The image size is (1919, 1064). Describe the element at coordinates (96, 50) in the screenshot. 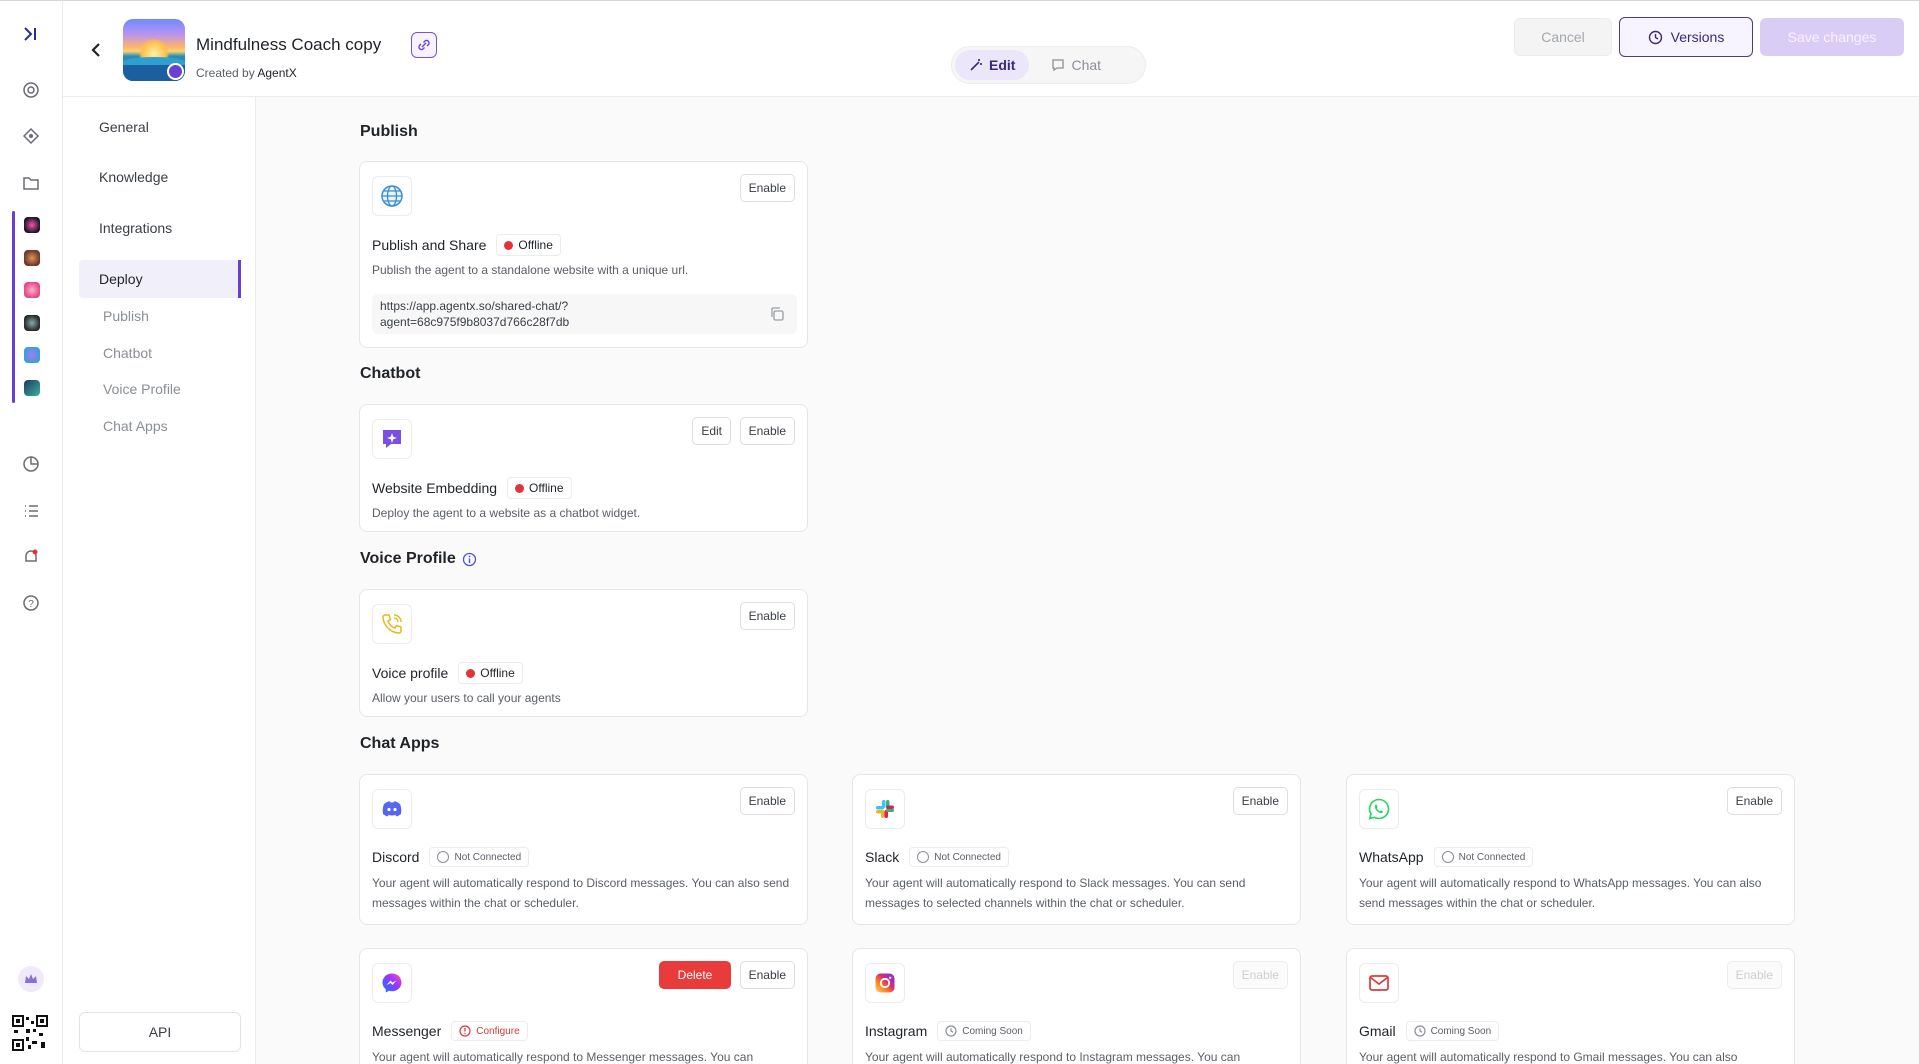

I see `back-arrow-icon` at that location.